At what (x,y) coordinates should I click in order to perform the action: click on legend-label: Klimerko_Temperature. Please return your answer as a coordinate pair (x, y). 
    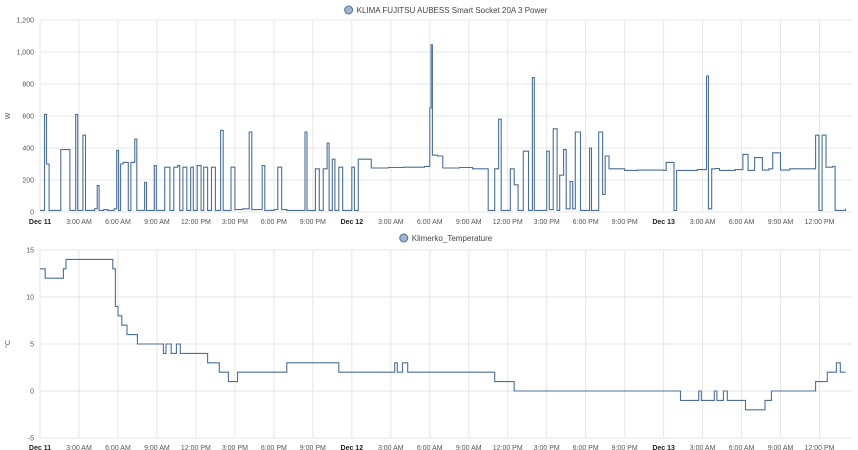
    Looking at the image, I should click on (452, 238).